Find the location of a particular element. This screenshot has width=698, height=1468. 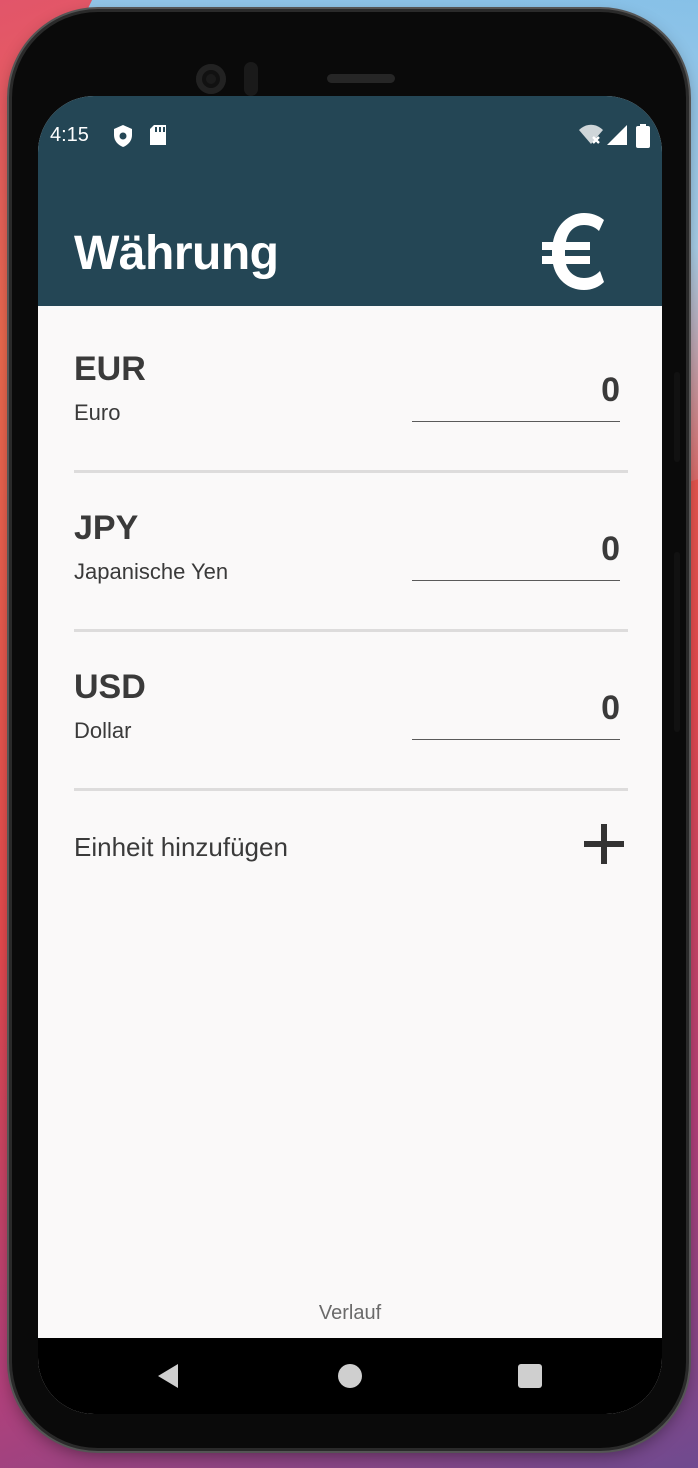

currency-code: JPY is located at coordinates (106, 528).